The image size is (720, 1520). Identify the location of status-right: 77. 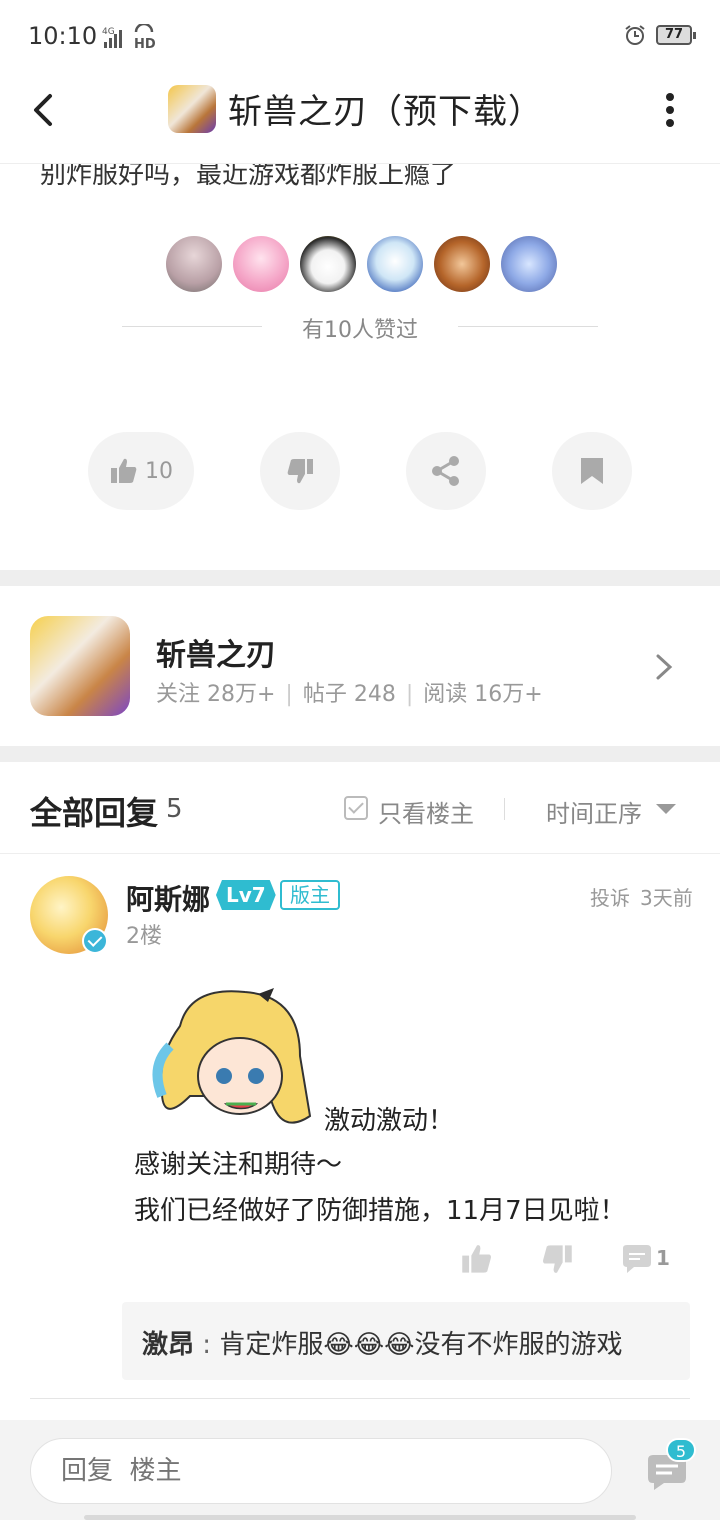
(660, 35).